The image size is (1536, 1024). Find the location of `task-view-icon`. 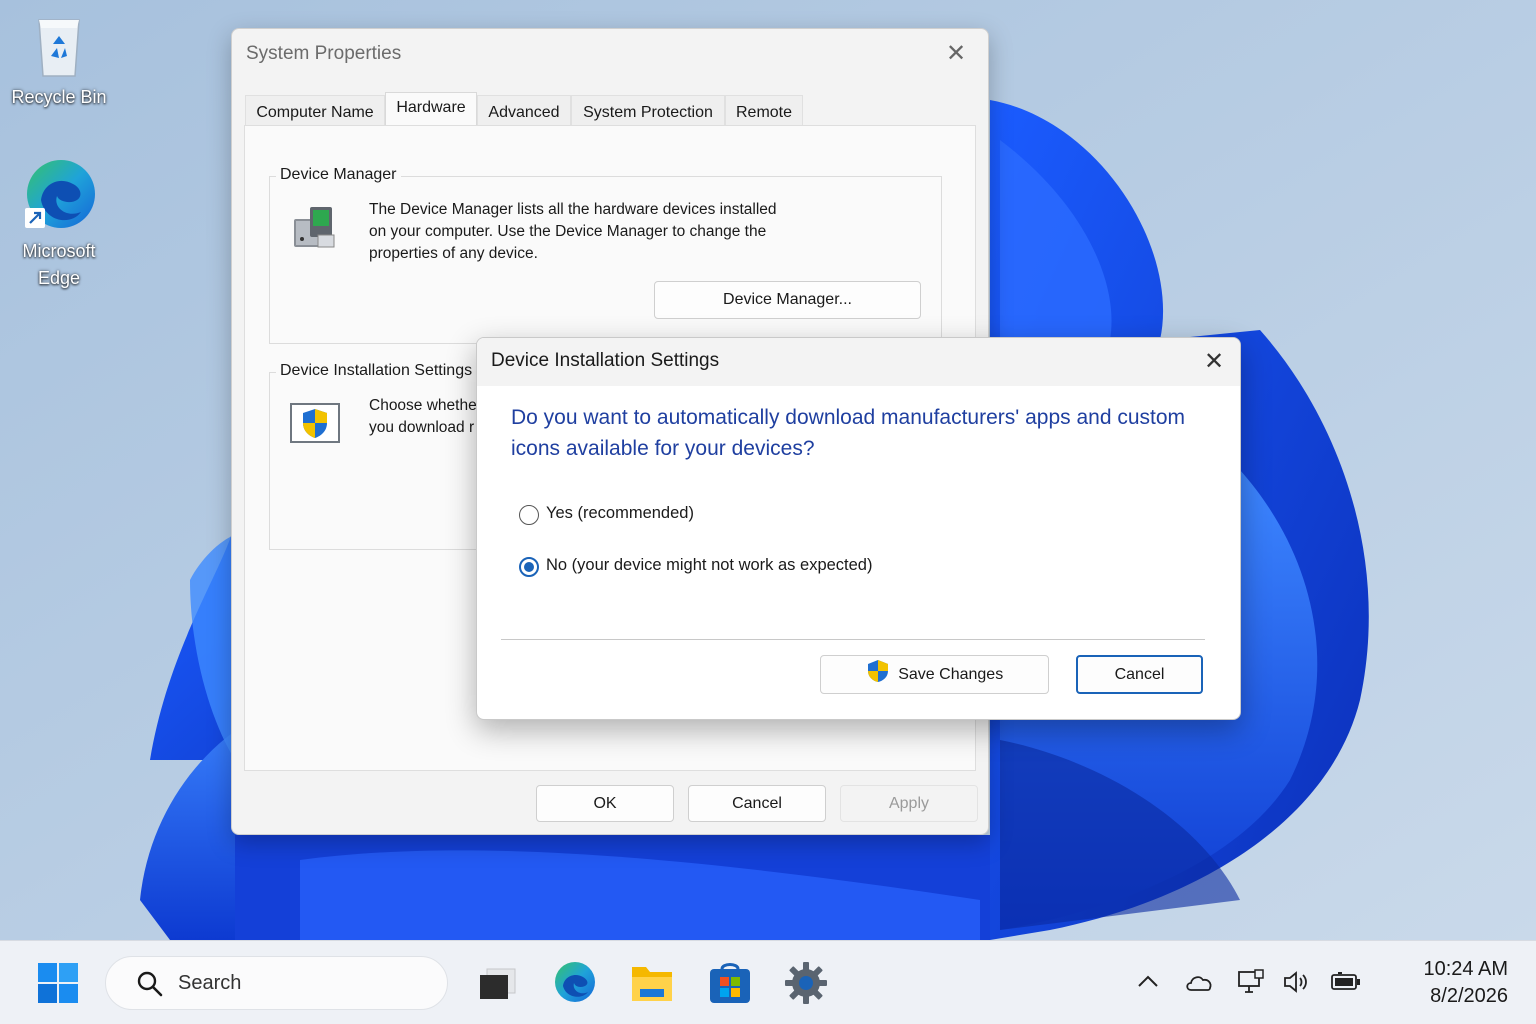

task-view-icon is located at coordinates (498, 985).